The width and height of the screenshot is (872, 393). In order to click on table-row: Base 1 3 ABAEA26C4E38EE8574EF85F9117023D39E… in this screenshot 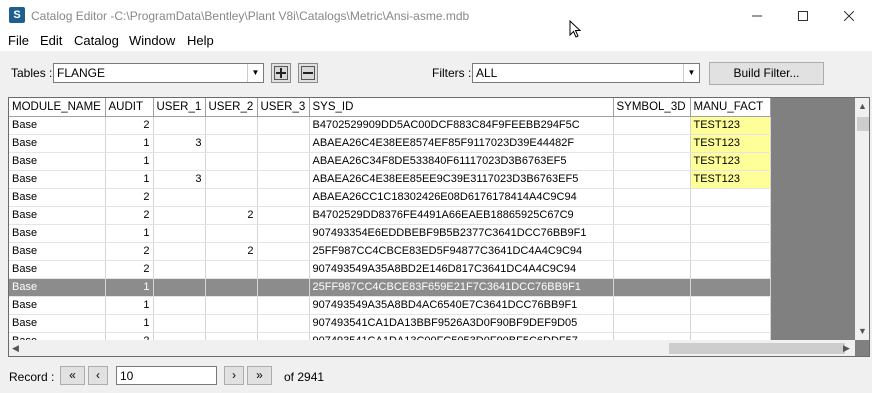, I will do `click(390, 143)`.